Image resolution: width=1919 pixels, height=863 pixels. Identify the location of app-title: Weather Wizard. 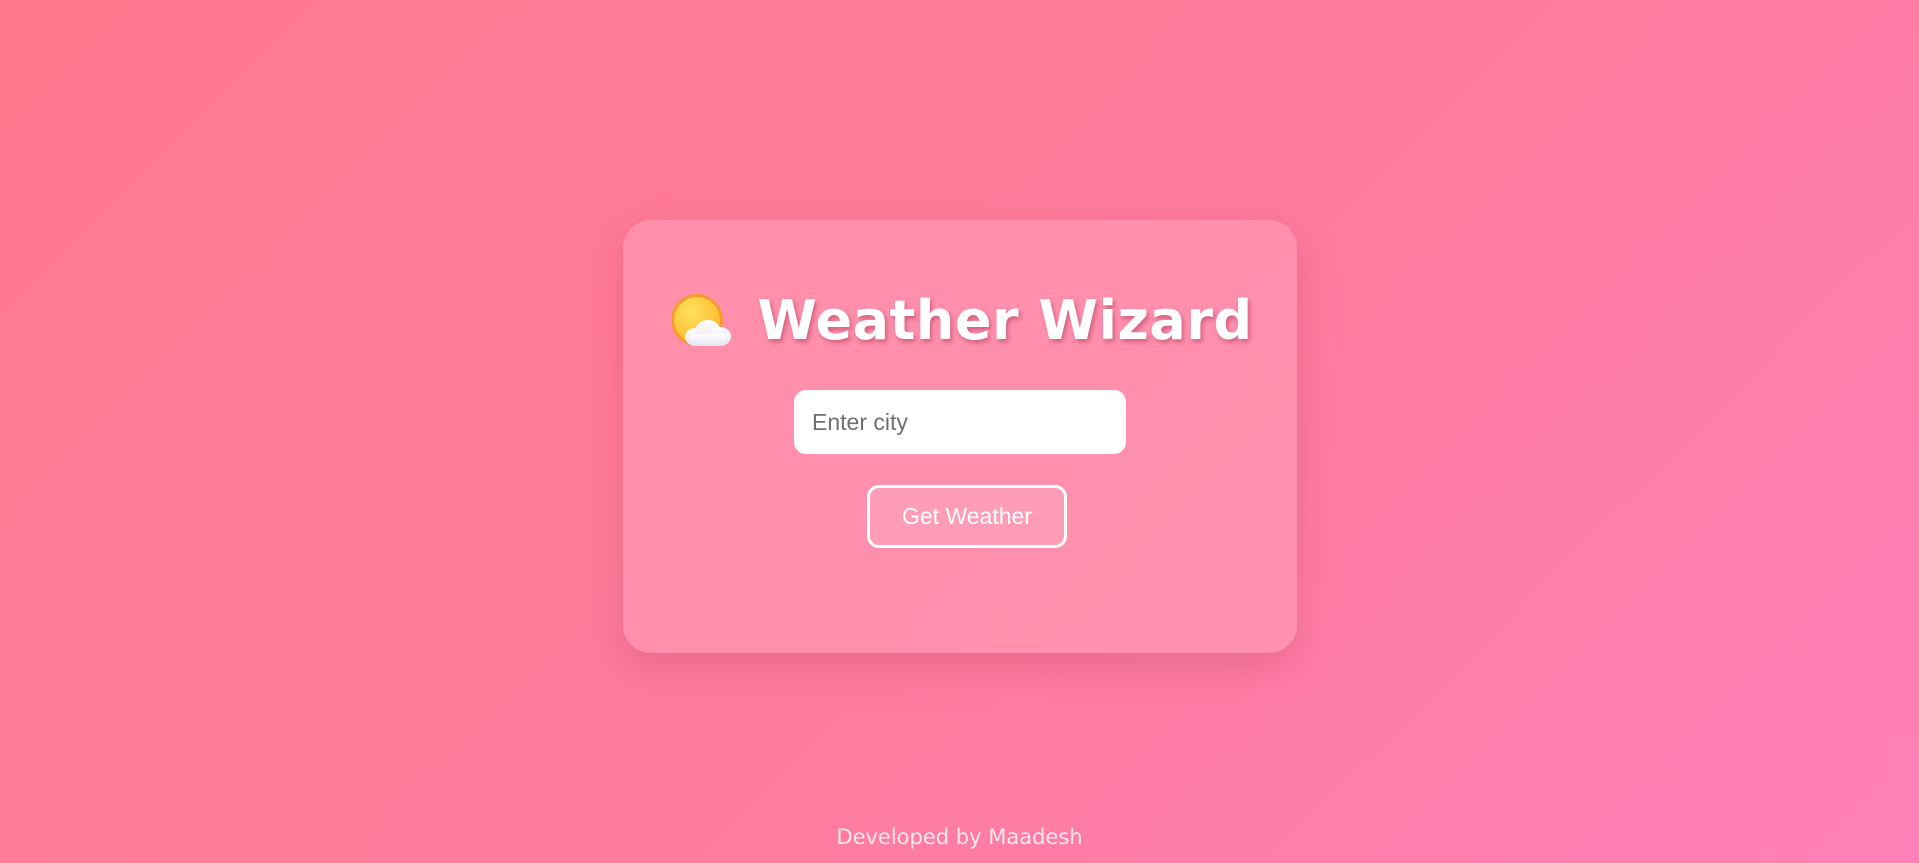
(1005, 320).